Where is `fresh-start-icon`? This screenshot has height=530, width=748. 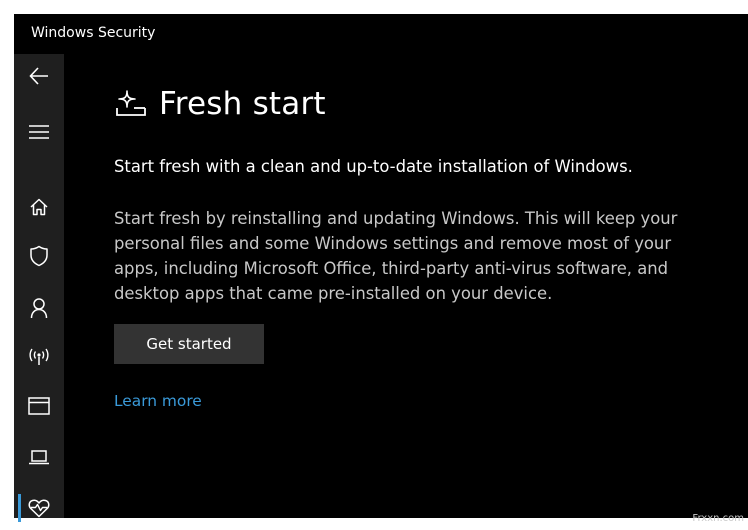
fresh-start-icon is located at coordinates (131, 103).